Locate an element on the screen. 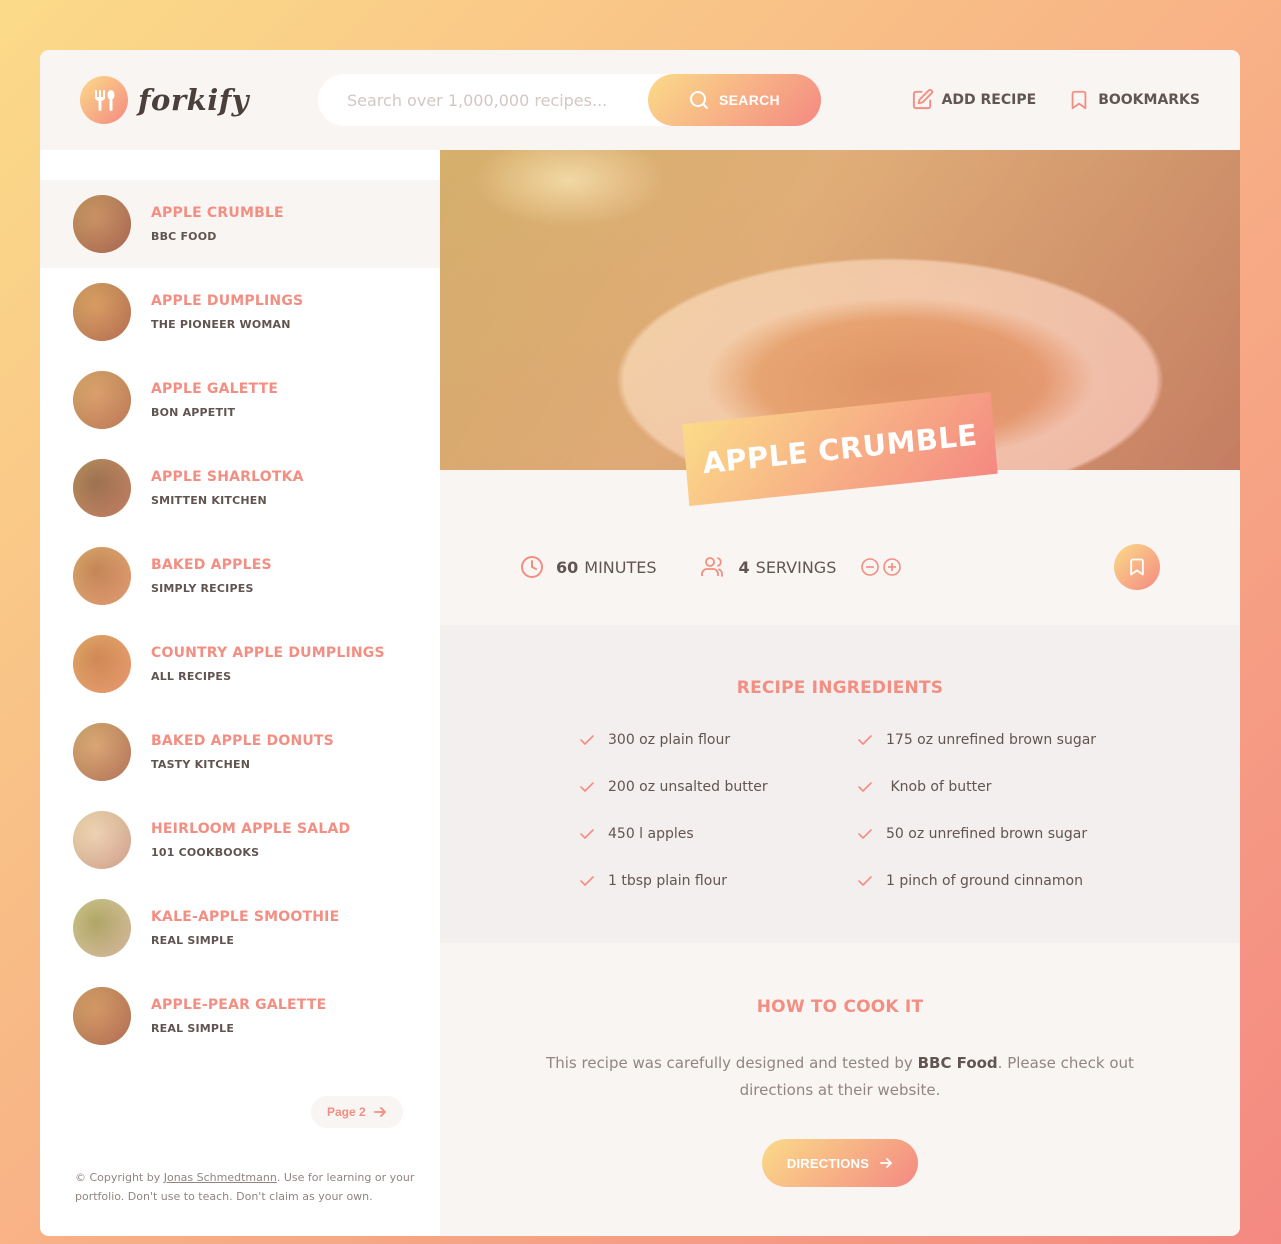 This screenshot has width=1281, height=1244. result-title: APPLE GALETTE is located at coordinates (215, 389).